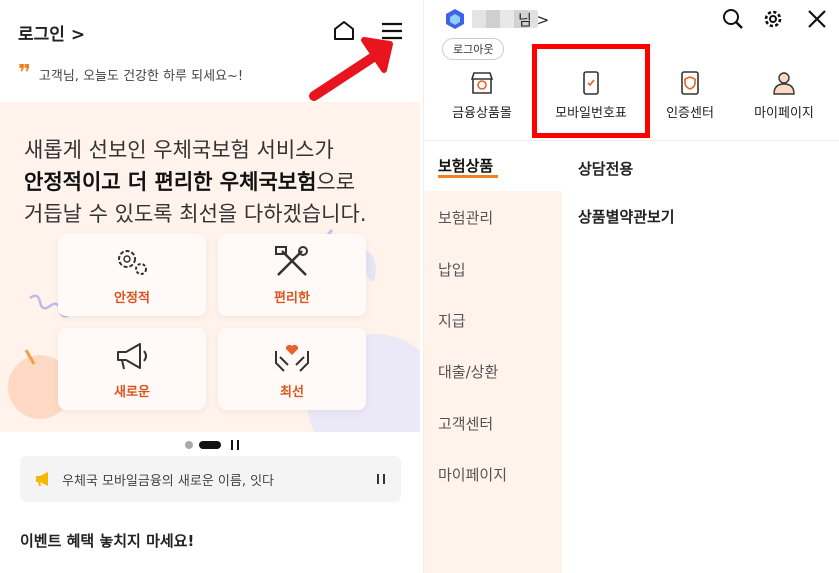 This screenshot has height=573, width=839. What do you see at coordinates (141, 76) in the screenshot?
I see `greeting-text: 고객님, 오늘도 건강한 하루 되세요~!` at bounding box center [141, 76].